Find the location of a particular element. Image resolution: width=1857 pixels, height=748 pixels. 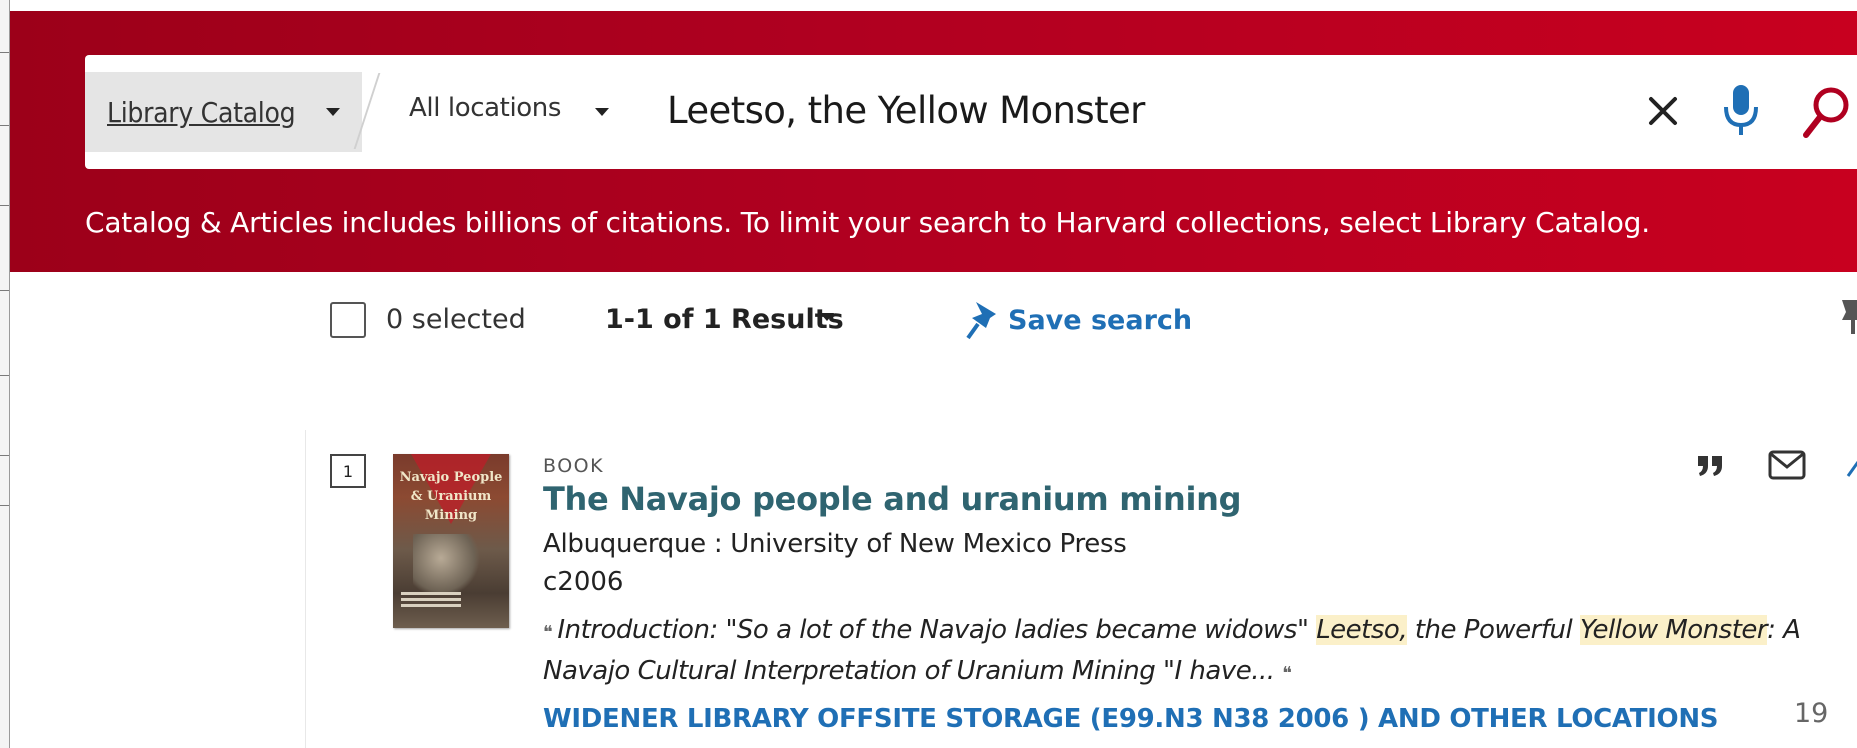

quote-open-icon: ❝ is located at coordinates (550, 632).